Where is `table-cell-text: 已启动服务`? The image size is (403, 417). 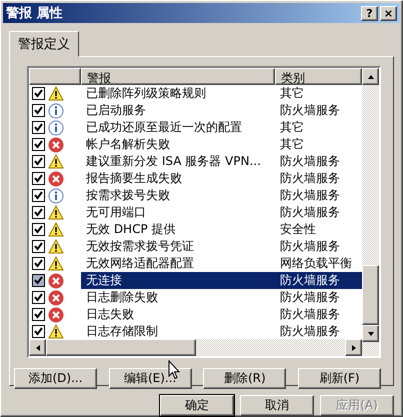
table-cell-text: 已启动服务 is located at coordinates (116, 110).